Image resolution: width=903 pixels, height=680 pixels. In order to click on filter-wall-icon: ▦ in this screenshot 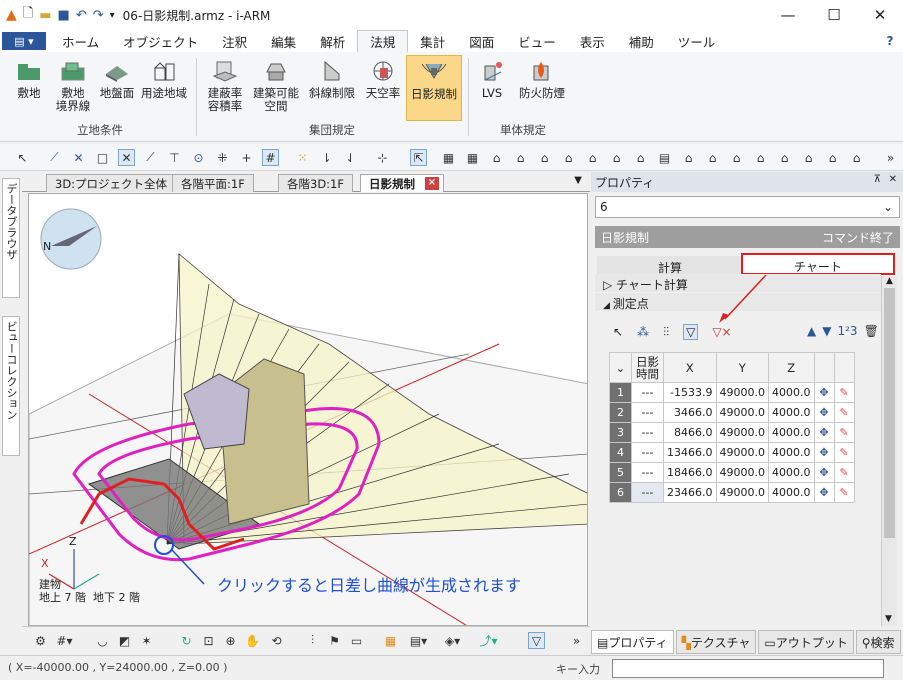, I will do `click(448, 157)`.